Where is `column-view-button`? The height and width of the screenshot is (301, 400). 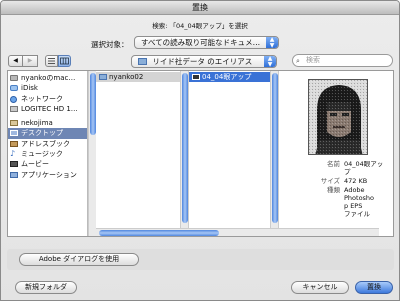 column-view-button is located at coordinates (64, 61).